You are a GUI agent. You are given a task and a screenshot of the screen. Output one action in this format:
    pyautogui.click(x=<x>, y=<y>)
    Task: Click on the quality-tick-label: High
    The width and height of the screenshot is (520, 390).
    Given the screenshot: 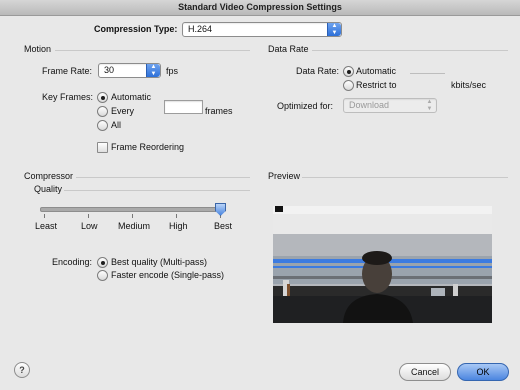 What is the action you would take?
    pyautogui.click(x=178, y=226)
    